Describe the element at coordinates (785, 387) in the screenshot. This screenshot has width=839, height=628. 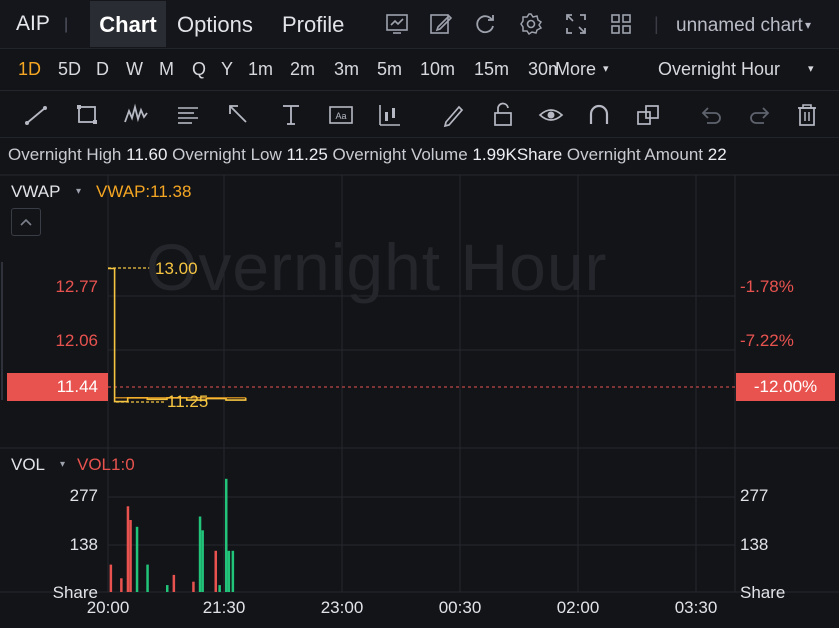
I see `last-percent-label: -12.00%` at that location.